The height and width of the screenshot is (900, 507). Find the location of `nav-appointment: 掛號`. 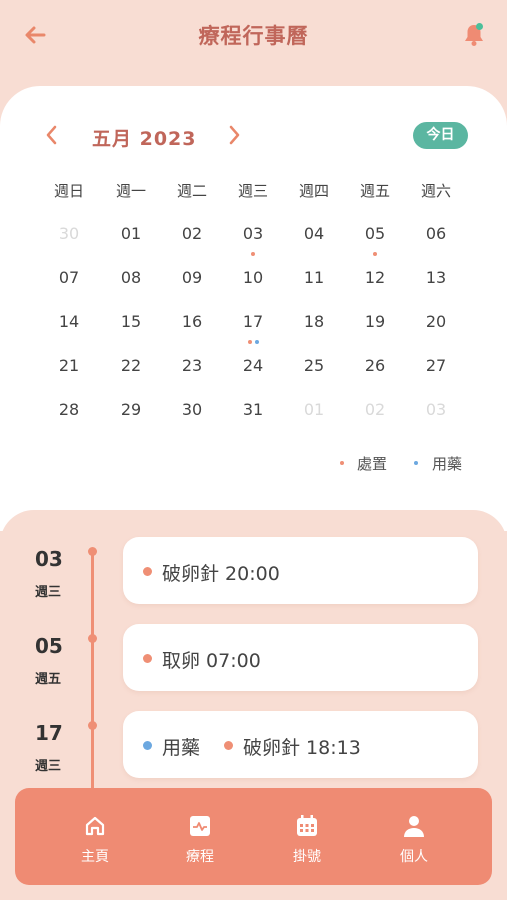

nav-appointment: 掛號 is located at coordinates (307, 836).